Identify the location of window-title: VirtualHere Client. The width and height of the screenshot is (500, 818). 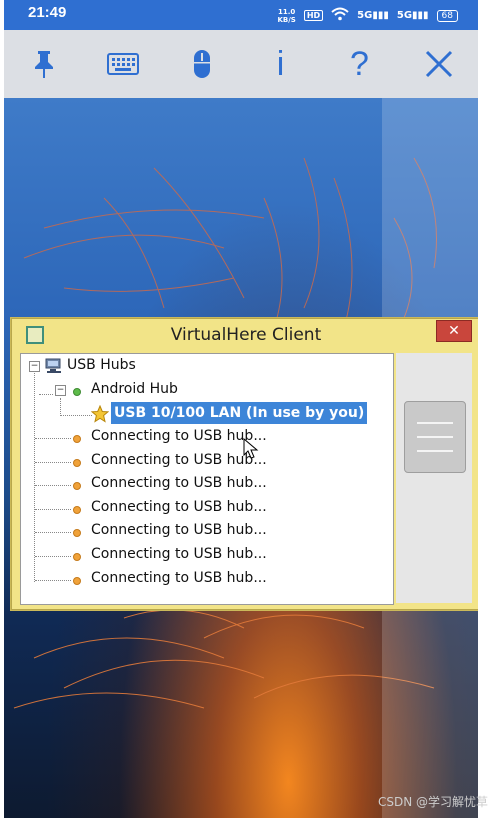
(246, 335).